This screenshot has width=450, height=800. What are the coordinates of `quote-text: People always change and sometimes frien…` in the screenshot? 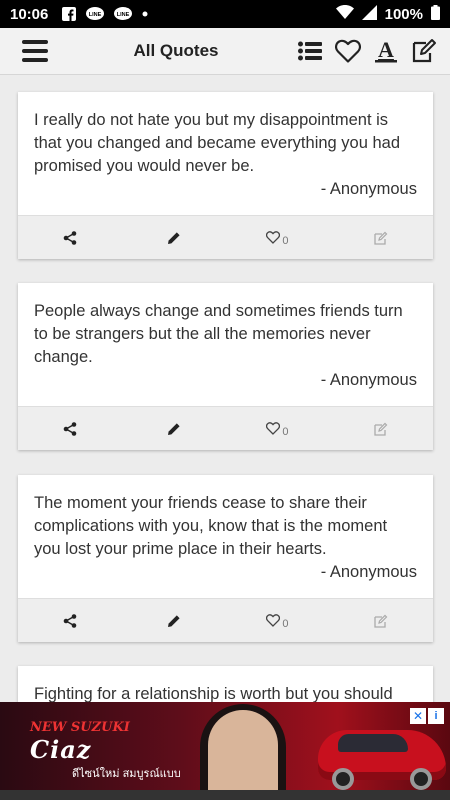 It's located at (218, 334).